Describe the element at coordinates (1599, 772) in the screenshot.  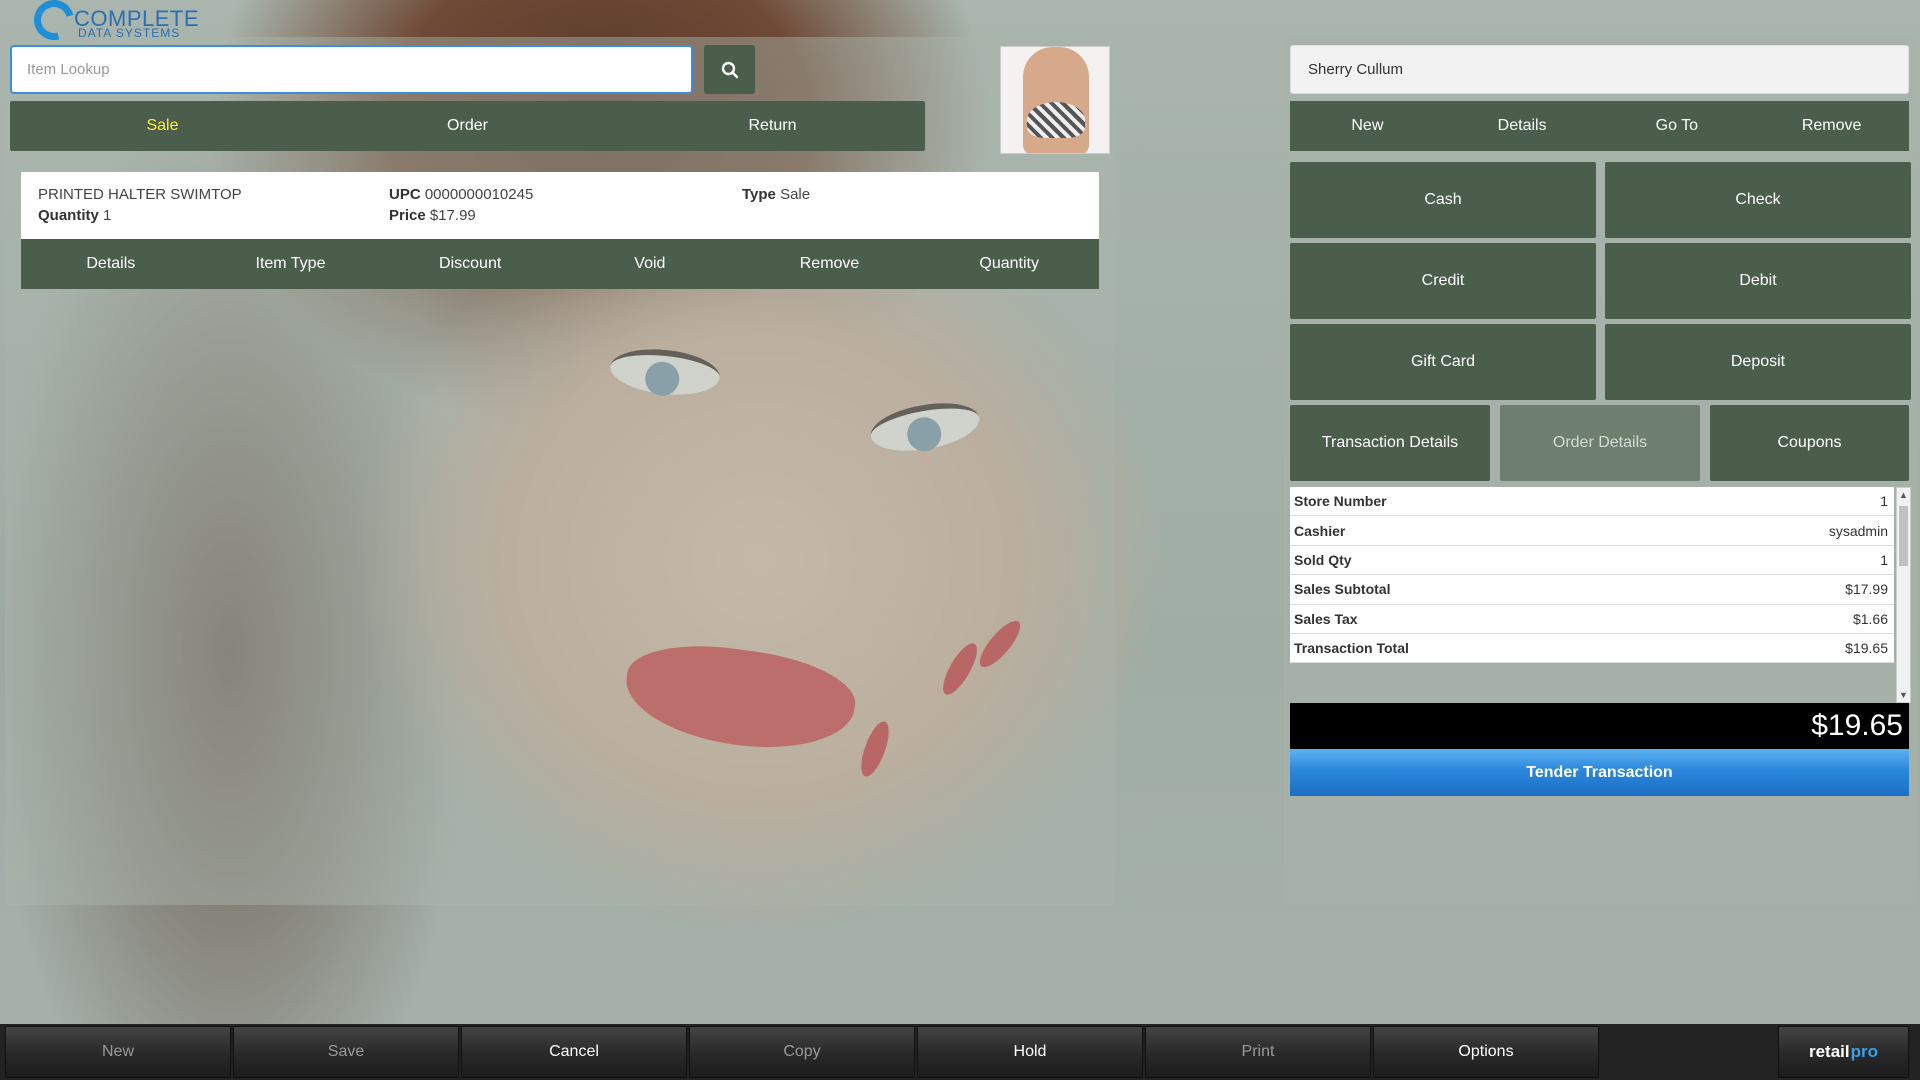
I see `tender-transaction-button: Tender Transaction` at that location.